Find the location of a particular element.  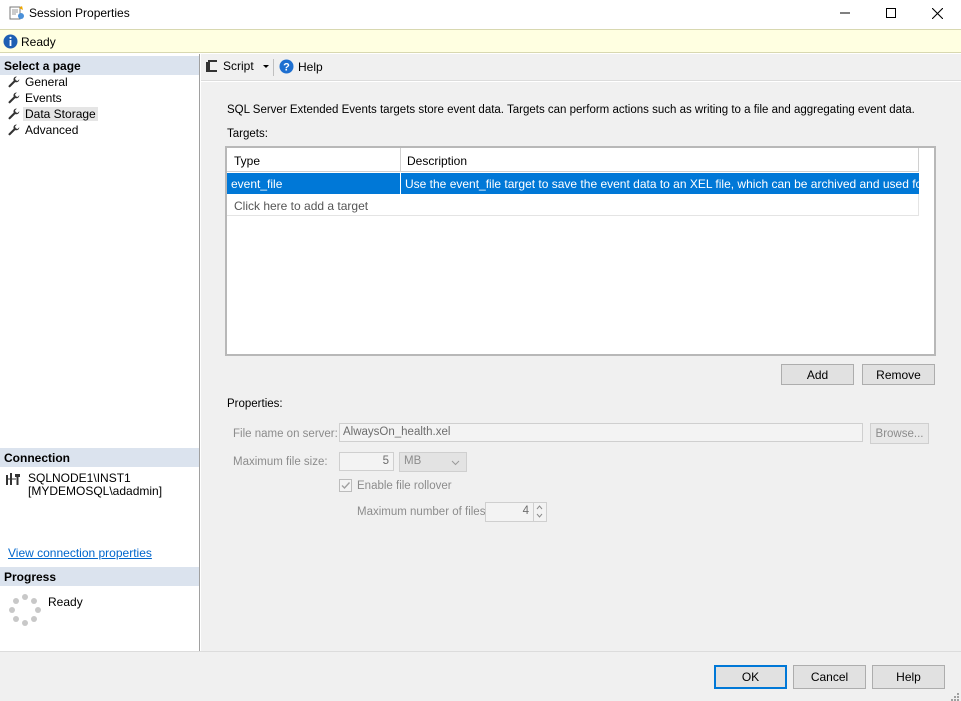

help-toolbar-button: ? Help is located at coordinates (301, 66).